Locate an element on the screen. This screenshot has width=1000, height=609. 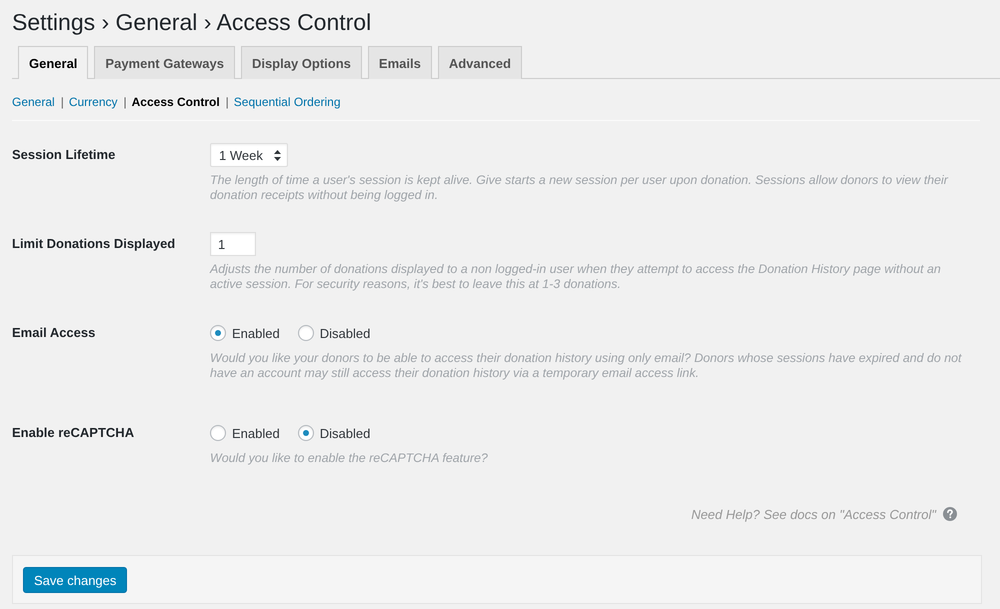
setting-label: Email Access is located at coordinates (54, 333).